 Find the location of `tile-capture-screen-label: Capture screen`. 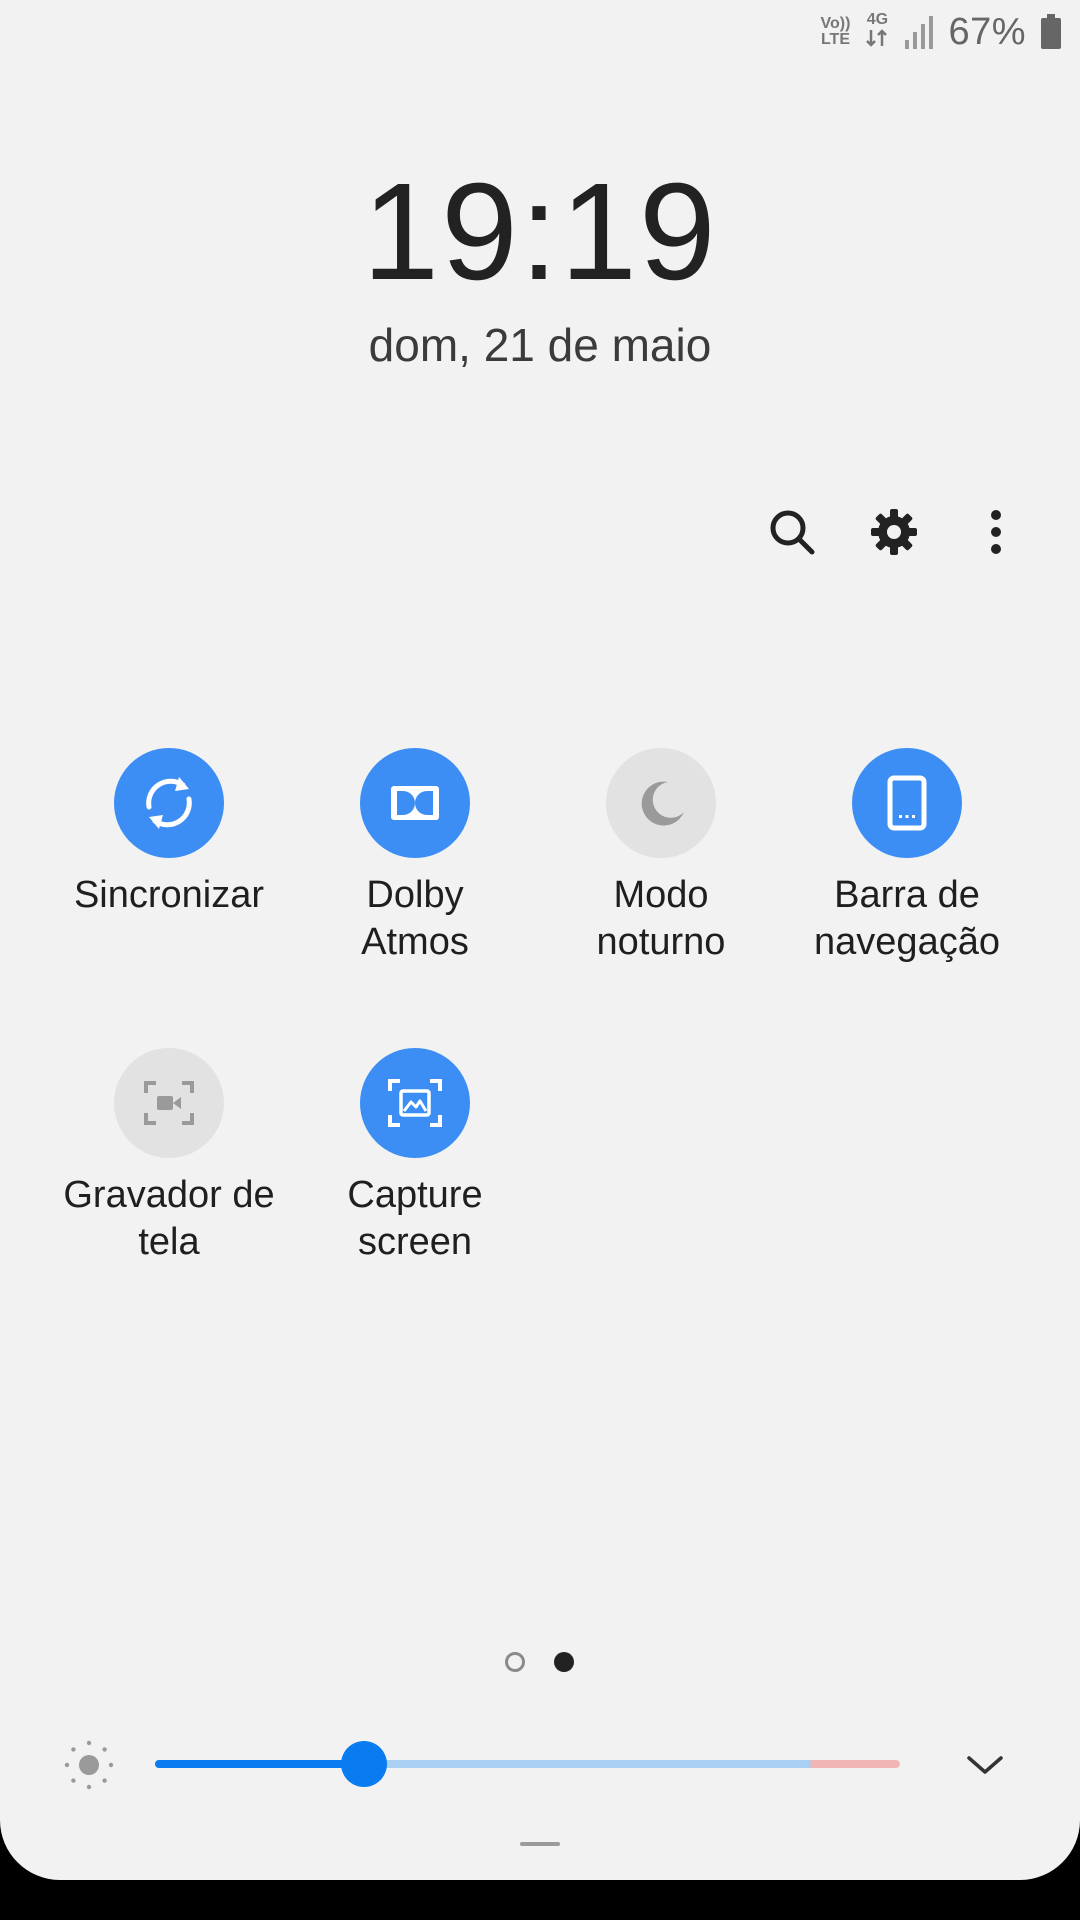

tile-capture-screen-label: Capture screen is located at coordinates (415, 1218).